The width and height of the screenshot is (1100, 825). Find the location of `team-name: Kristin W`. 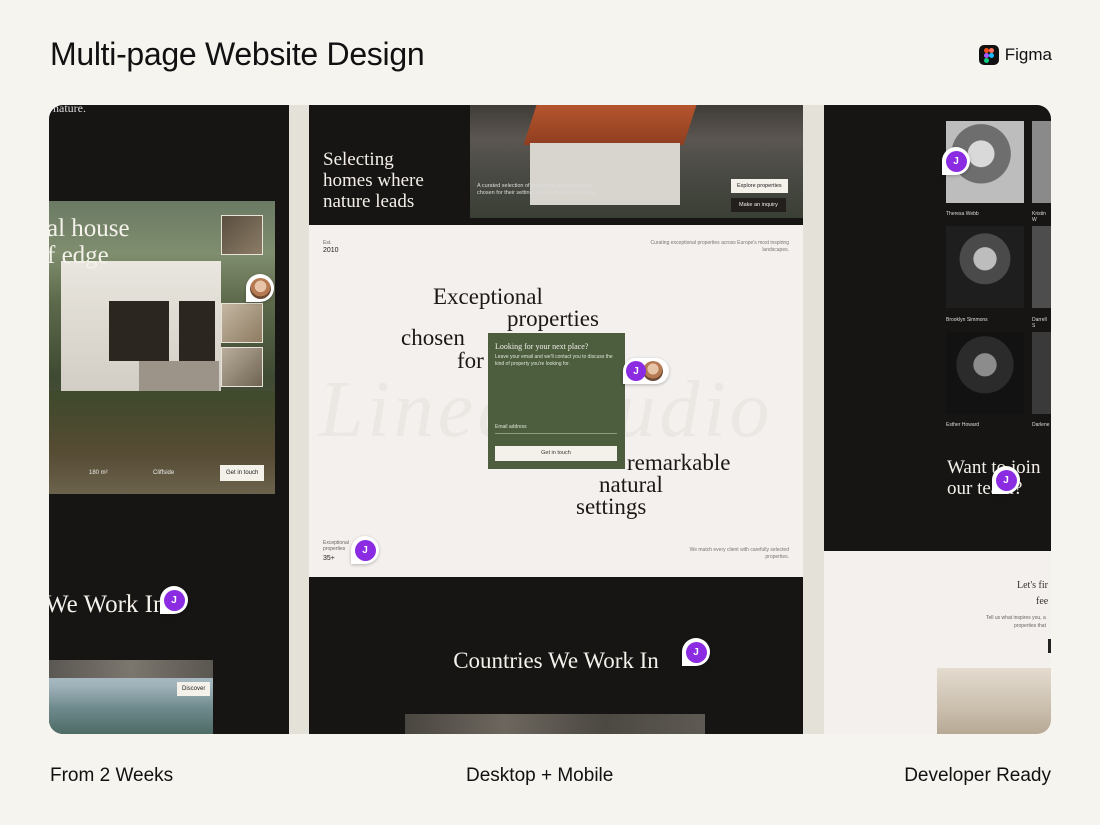

team-name: Kristin W is located at coordinates (1039, 217).